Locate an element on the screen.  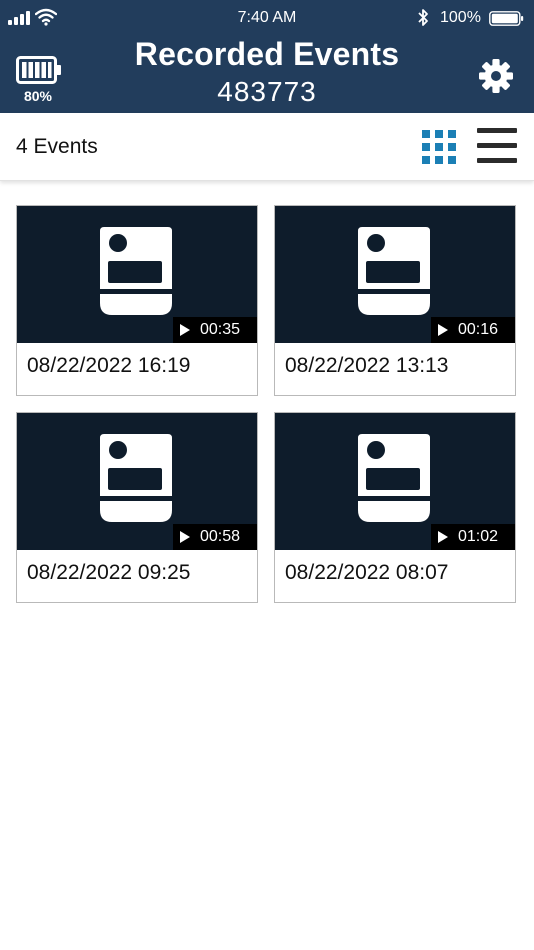
duration-badge: 01:02 is located at coordinates (473, 537).